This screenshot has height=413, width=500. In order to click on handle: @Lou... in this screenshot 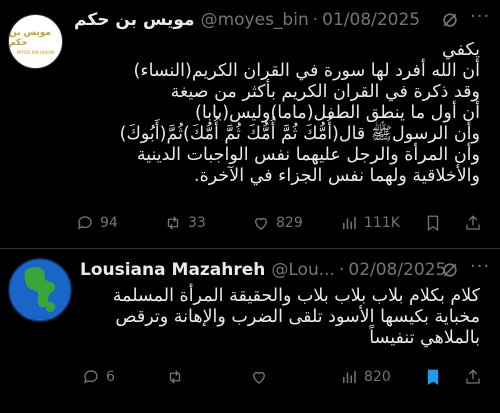, I will do `click(303, 270)`.